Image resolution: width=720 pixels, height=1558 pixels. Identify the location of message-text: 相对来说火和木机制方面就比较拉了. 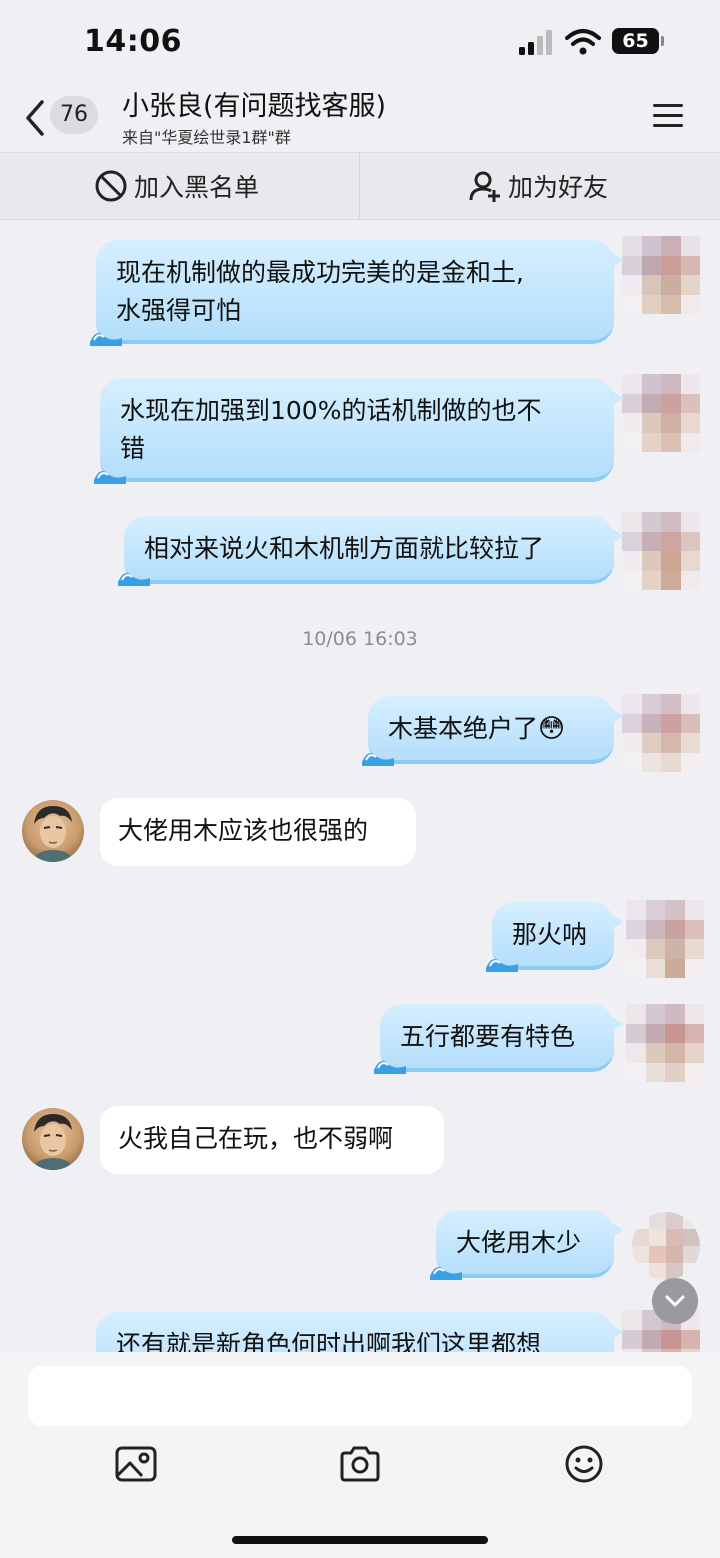
(344, 548).